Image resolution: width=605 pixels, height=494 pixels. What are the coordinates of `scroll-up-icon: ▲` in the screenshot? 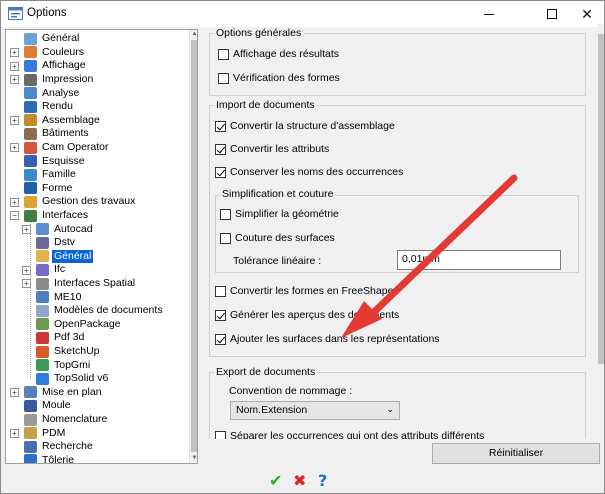 It's located at (193, 34).